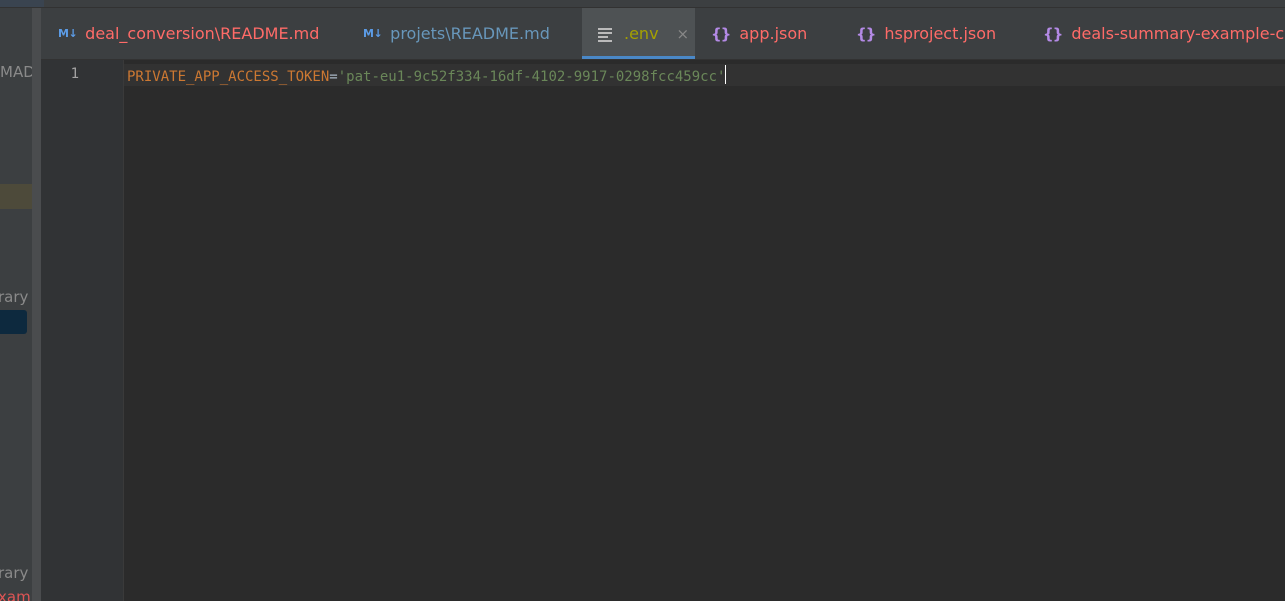 This screenshot has height=601, width=1285. I want to click on tab-label: deal_conversion\README.md, so click(202, 33).